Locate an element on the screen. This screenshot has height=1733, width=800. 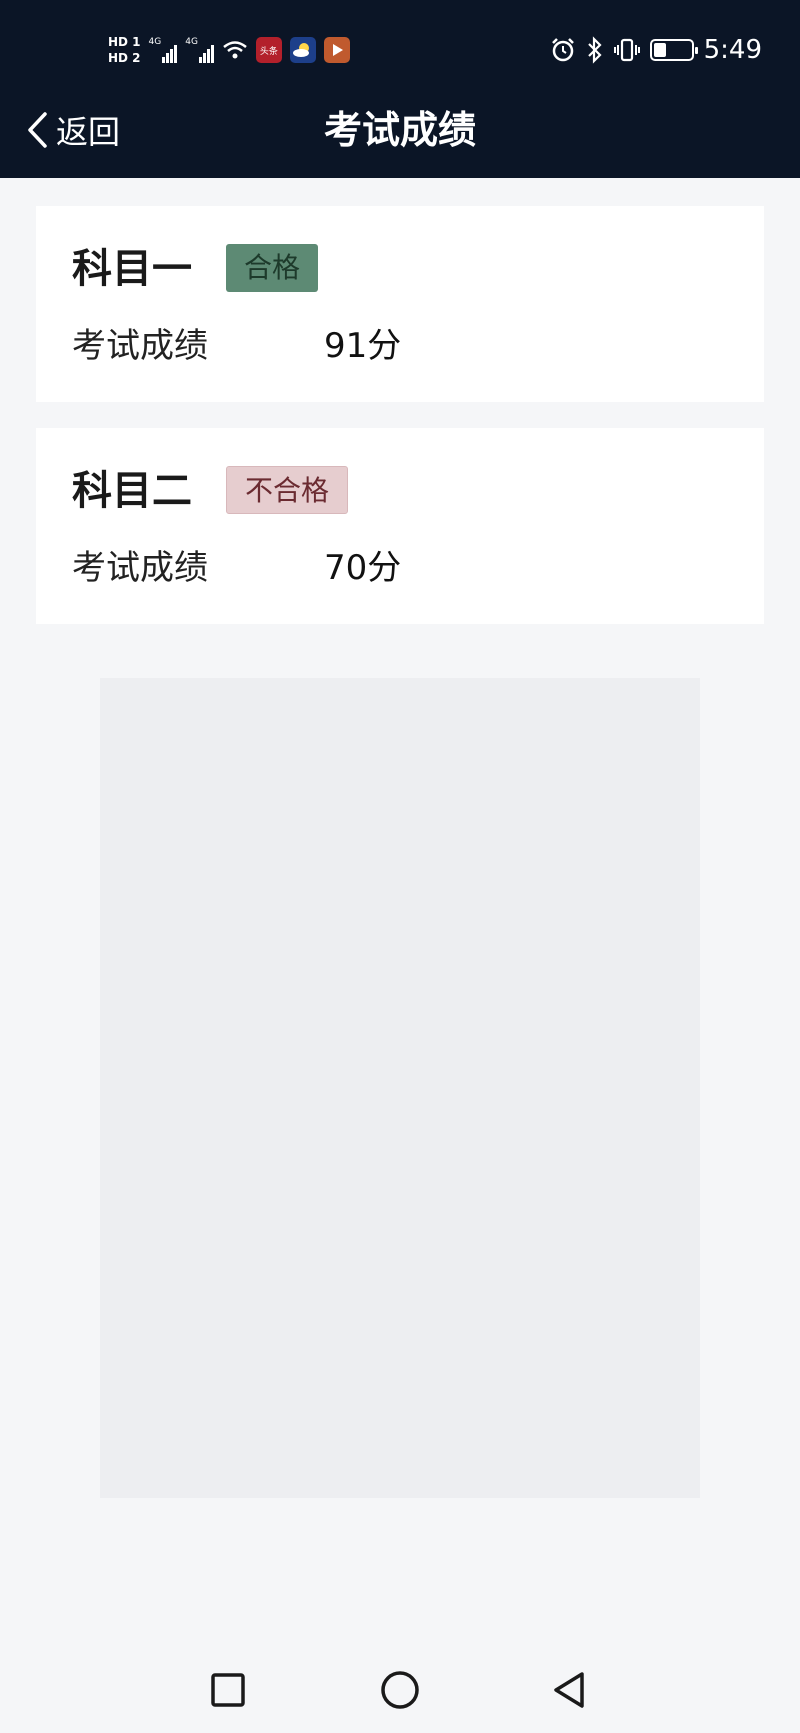
app-header: HD 1 HD 2 4G 4G 头条 5:49 返回 考试成绩 is located at coordinates (400, 89).